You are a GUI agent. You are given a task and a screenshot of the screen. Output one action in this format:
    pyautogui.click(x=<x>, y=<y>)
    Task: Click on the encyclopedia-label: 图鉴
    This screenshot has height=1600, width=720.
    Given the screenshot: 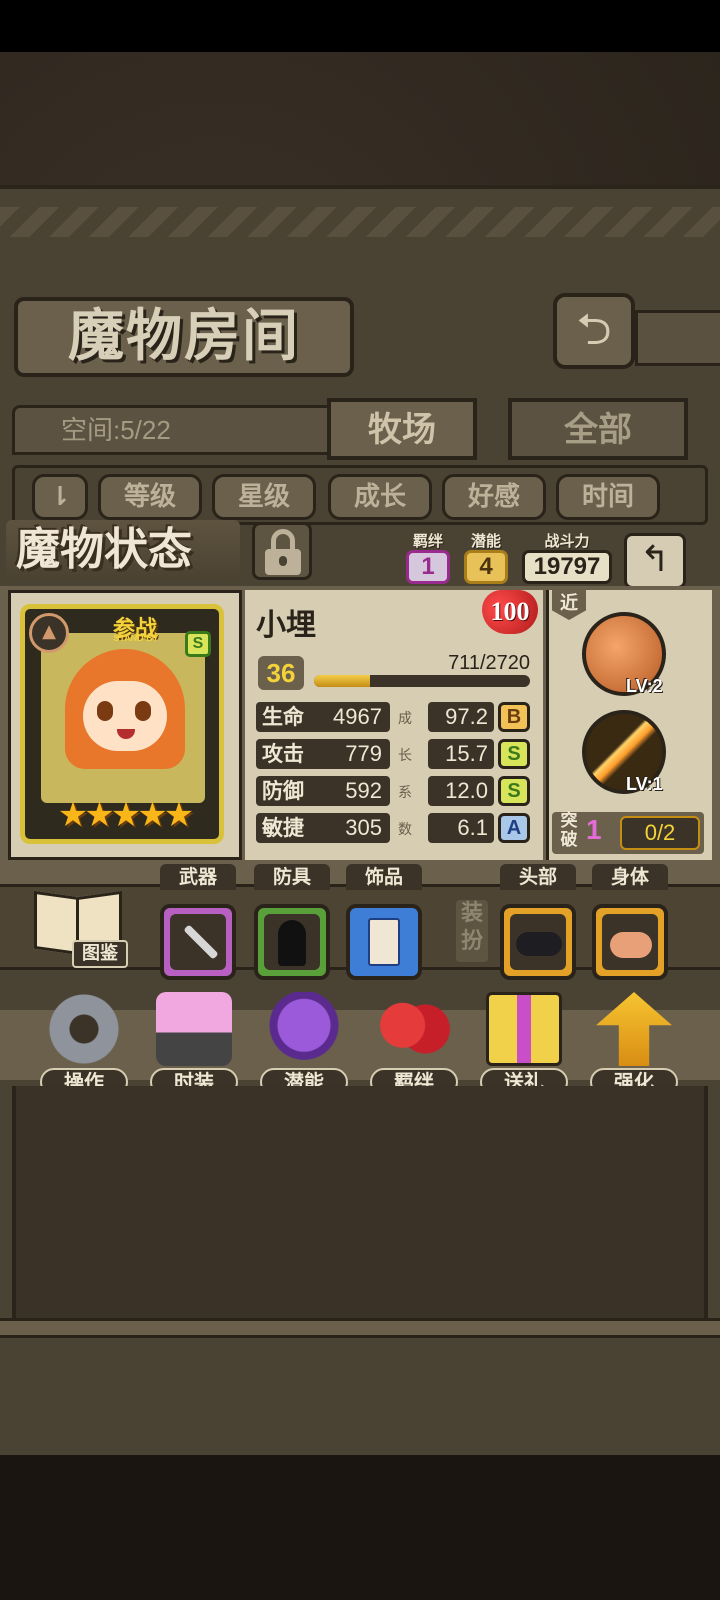 What is the action you would take?
    pyautogui.click(x=100, y=954)
    